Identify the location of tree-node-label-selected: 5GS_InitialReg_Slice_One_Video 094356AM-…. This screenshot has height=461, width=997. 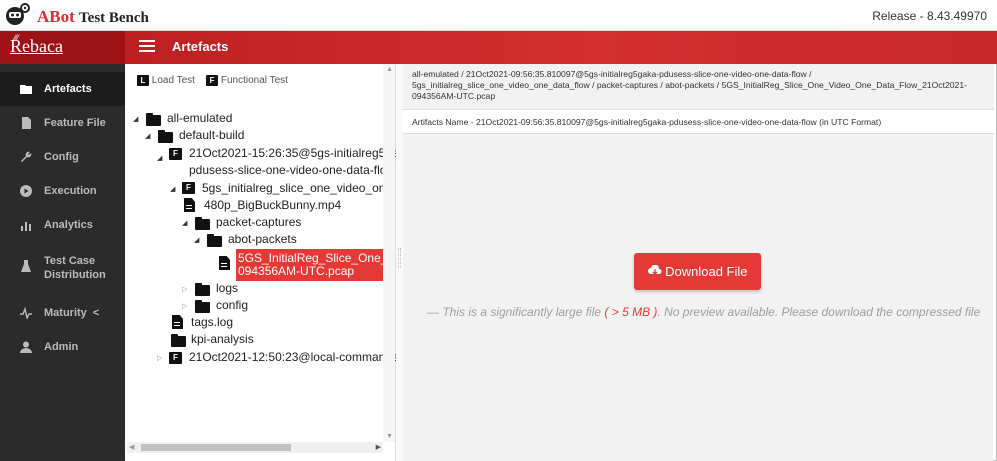
(309, 265).